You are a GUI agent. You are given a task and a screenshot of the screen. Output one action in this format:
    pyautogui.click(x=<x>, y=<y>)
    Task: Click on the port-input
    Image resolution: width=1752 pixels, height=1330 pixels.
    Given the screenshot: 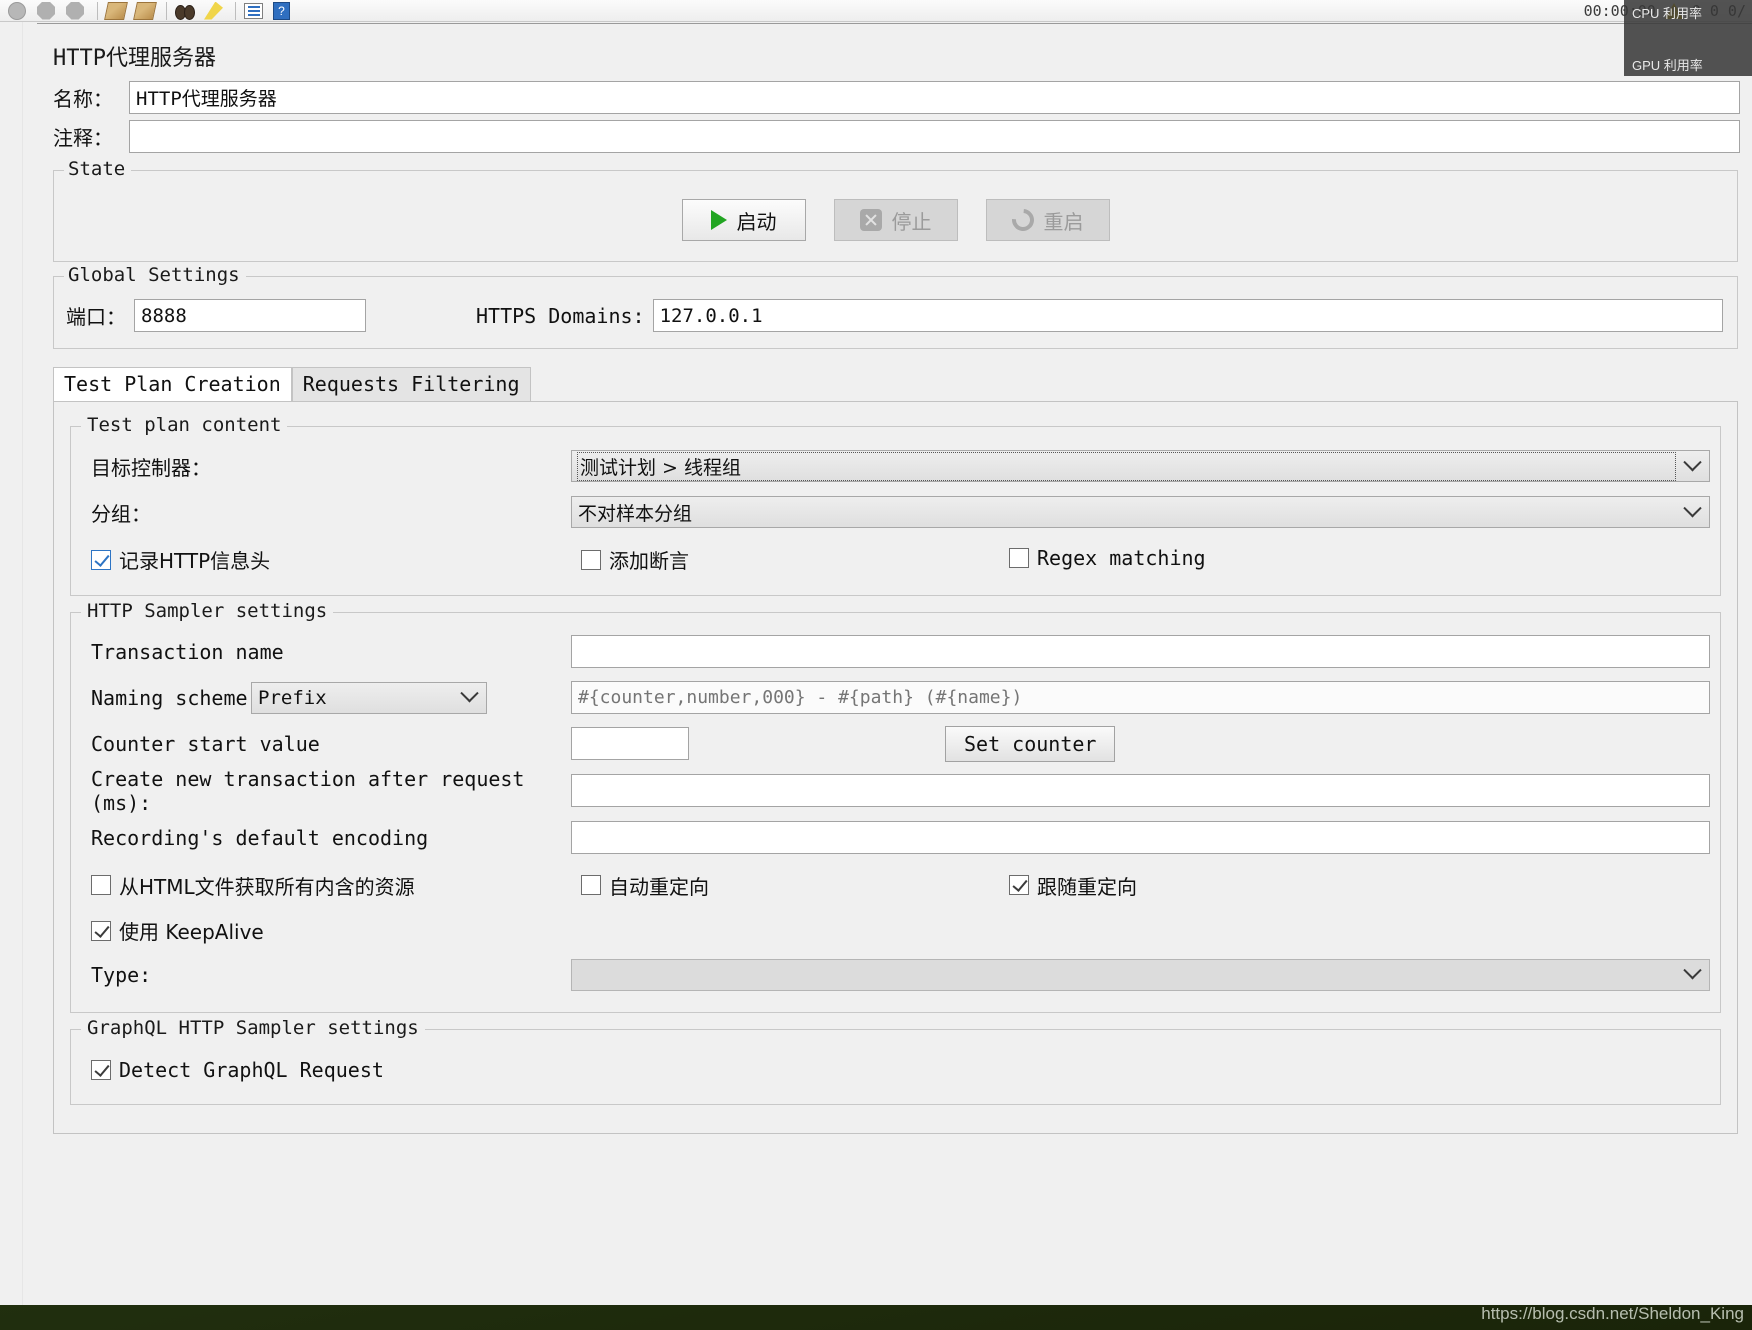 What is the action you would take?
    pyautogui.click(x=250, y=315)
    